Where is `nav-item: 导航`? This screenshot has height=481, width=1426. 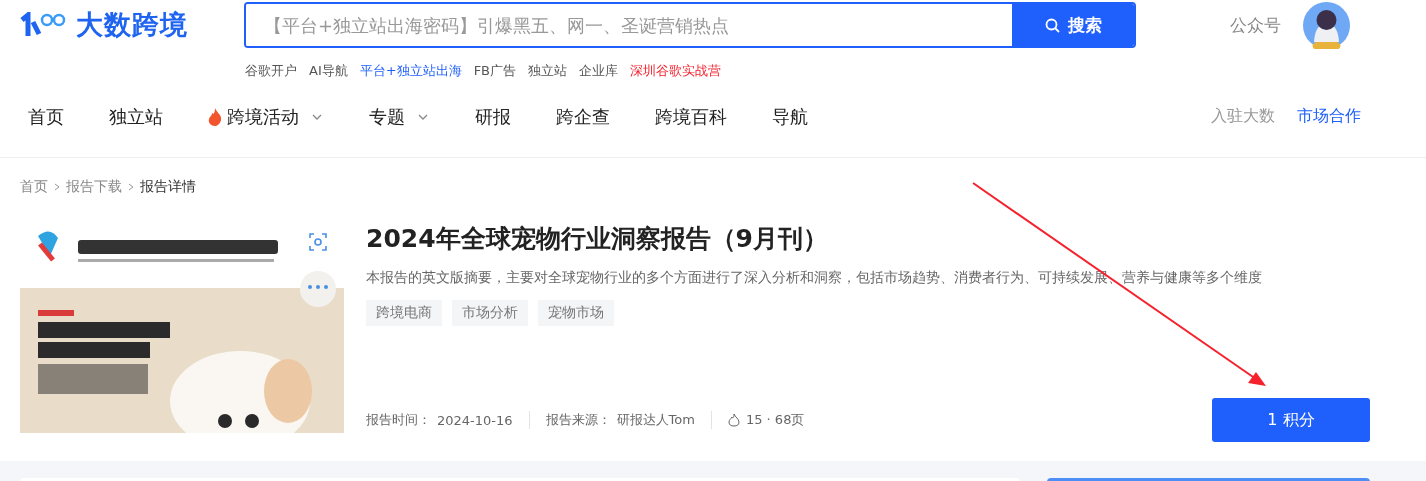
nav-item: 导航 is located at coordinates (790, 116).